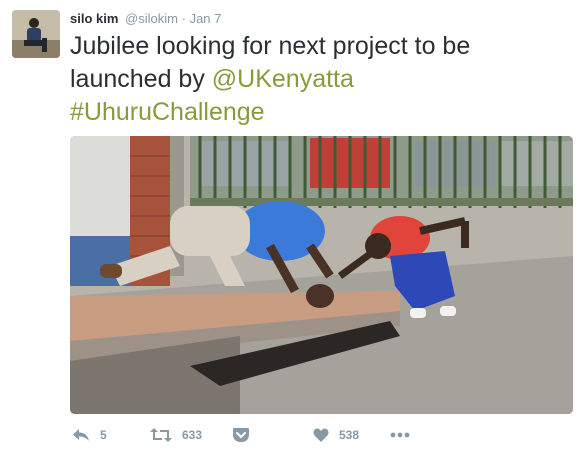 This screenshot has width=580, height=455. Describe the element at coordinates (103, 435) in the screenshot. I see `reply-count: 5` at that location.